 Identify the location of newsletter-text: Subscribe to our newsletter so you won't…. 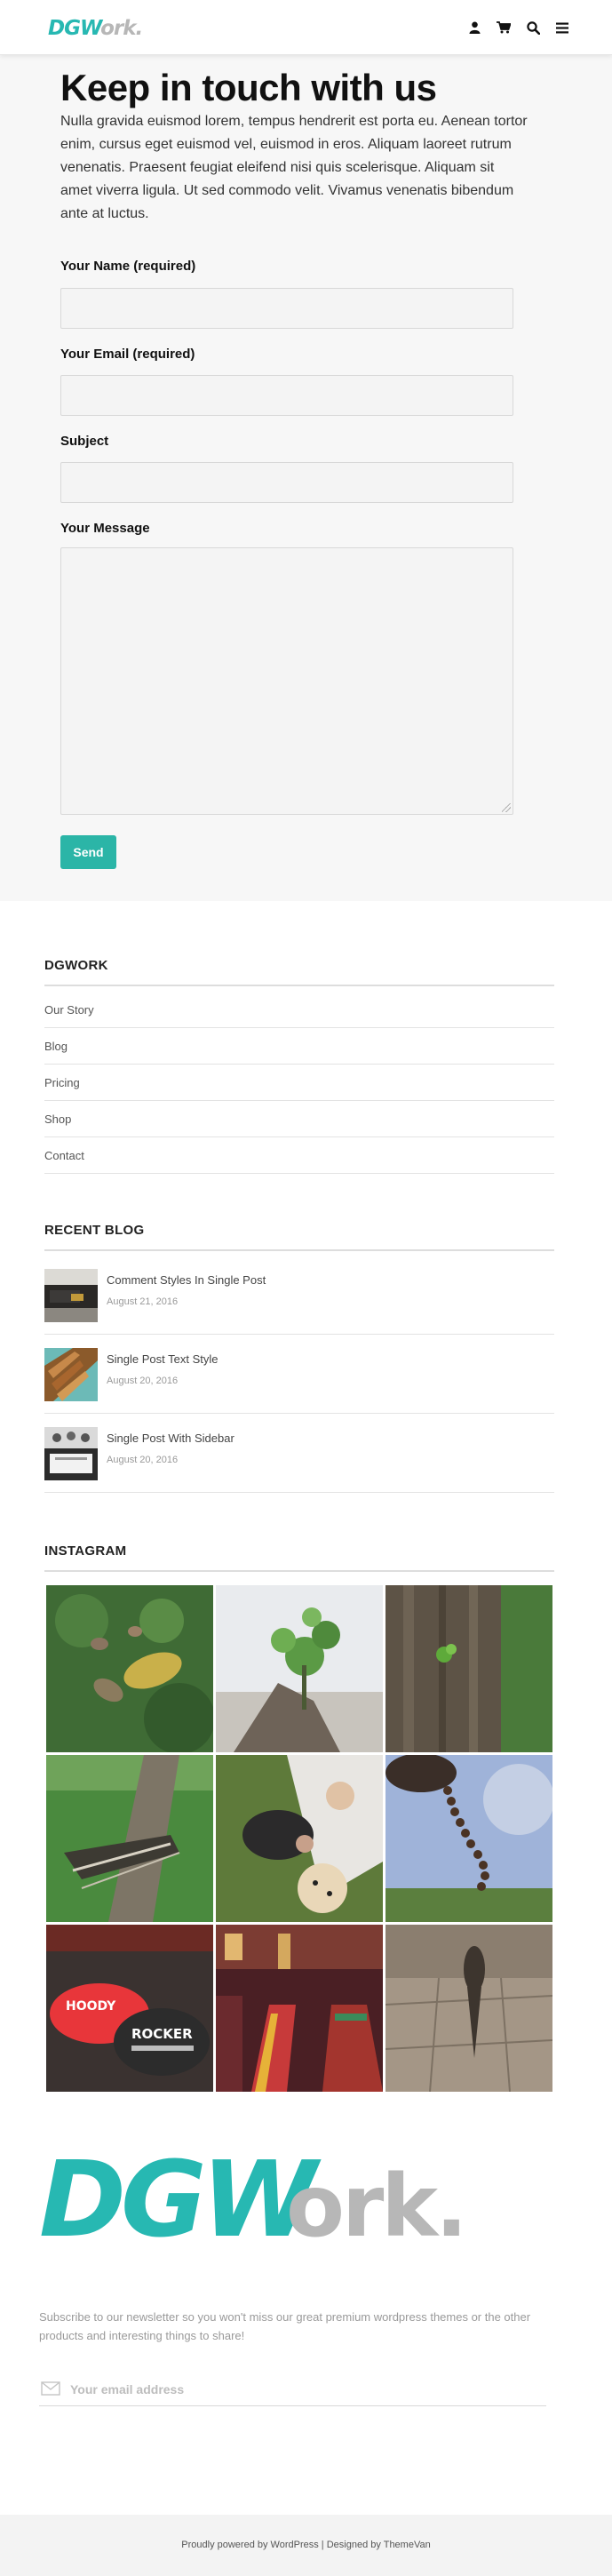
(285, 2326).